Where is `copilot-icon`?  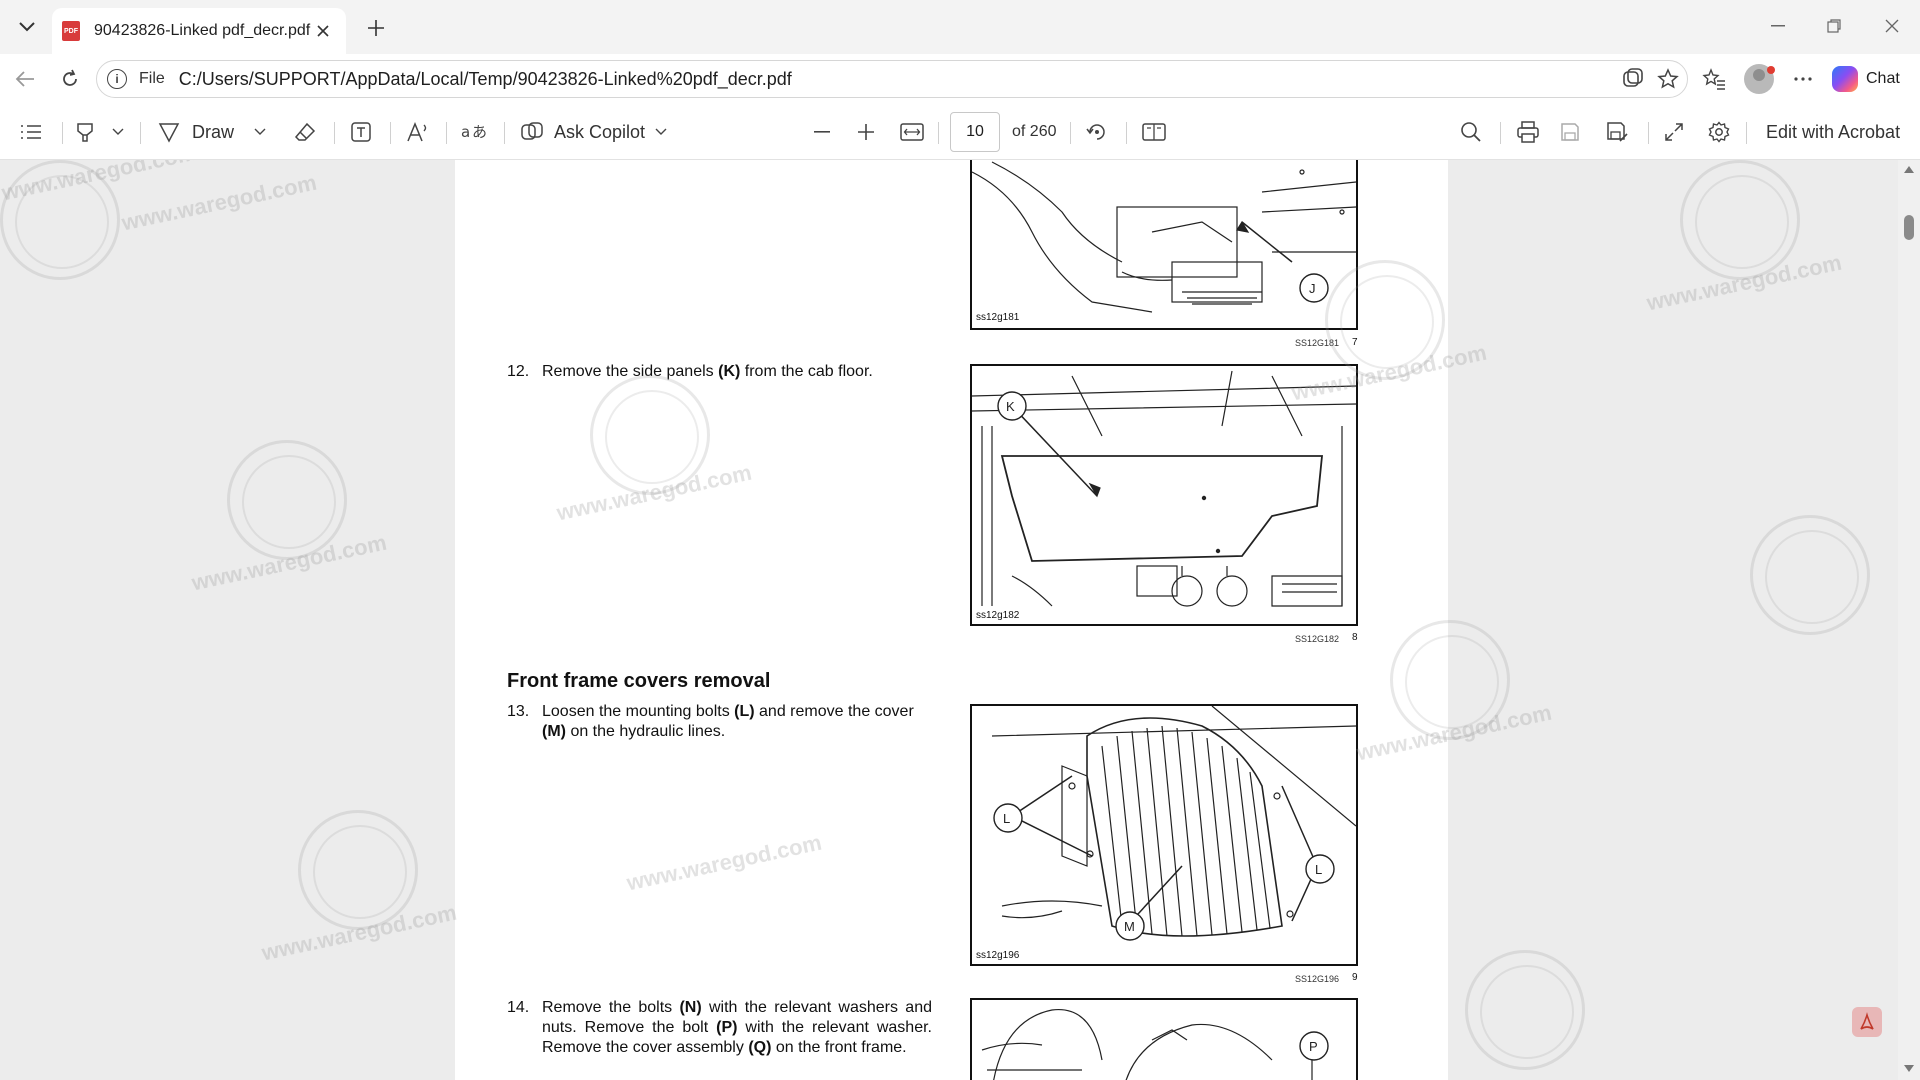 copilot-icon is located at coordinates (1845, 79).